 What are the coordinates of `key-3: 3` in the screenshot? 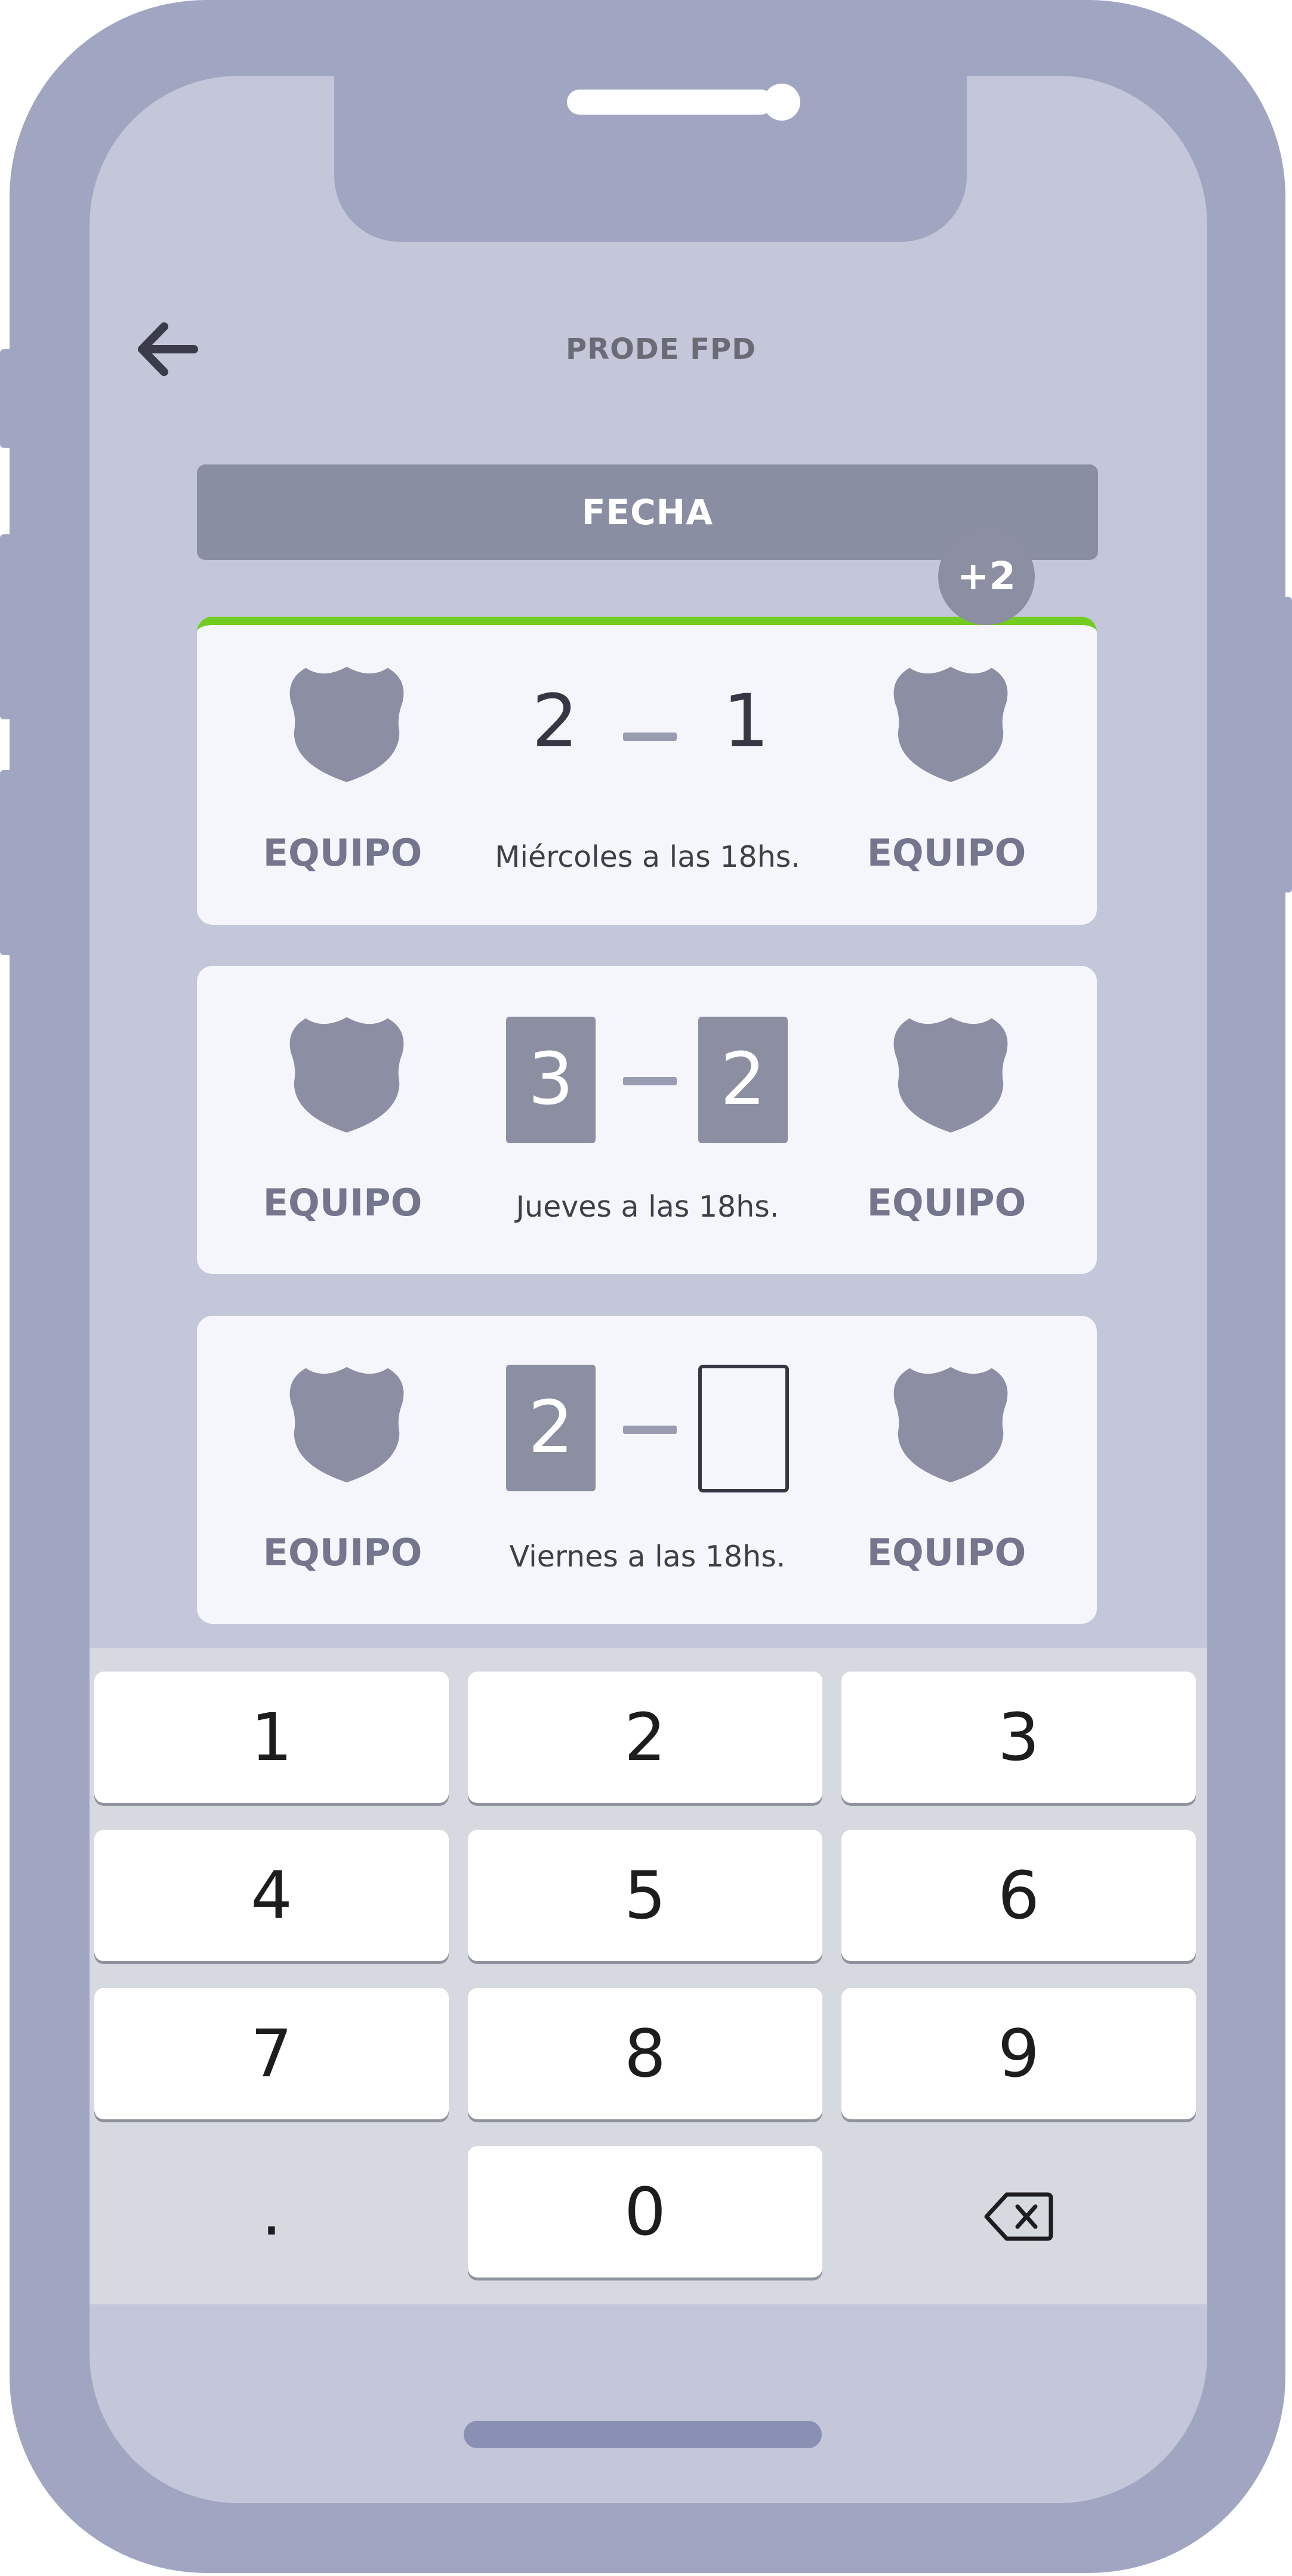 It's located at (1018, 1737).